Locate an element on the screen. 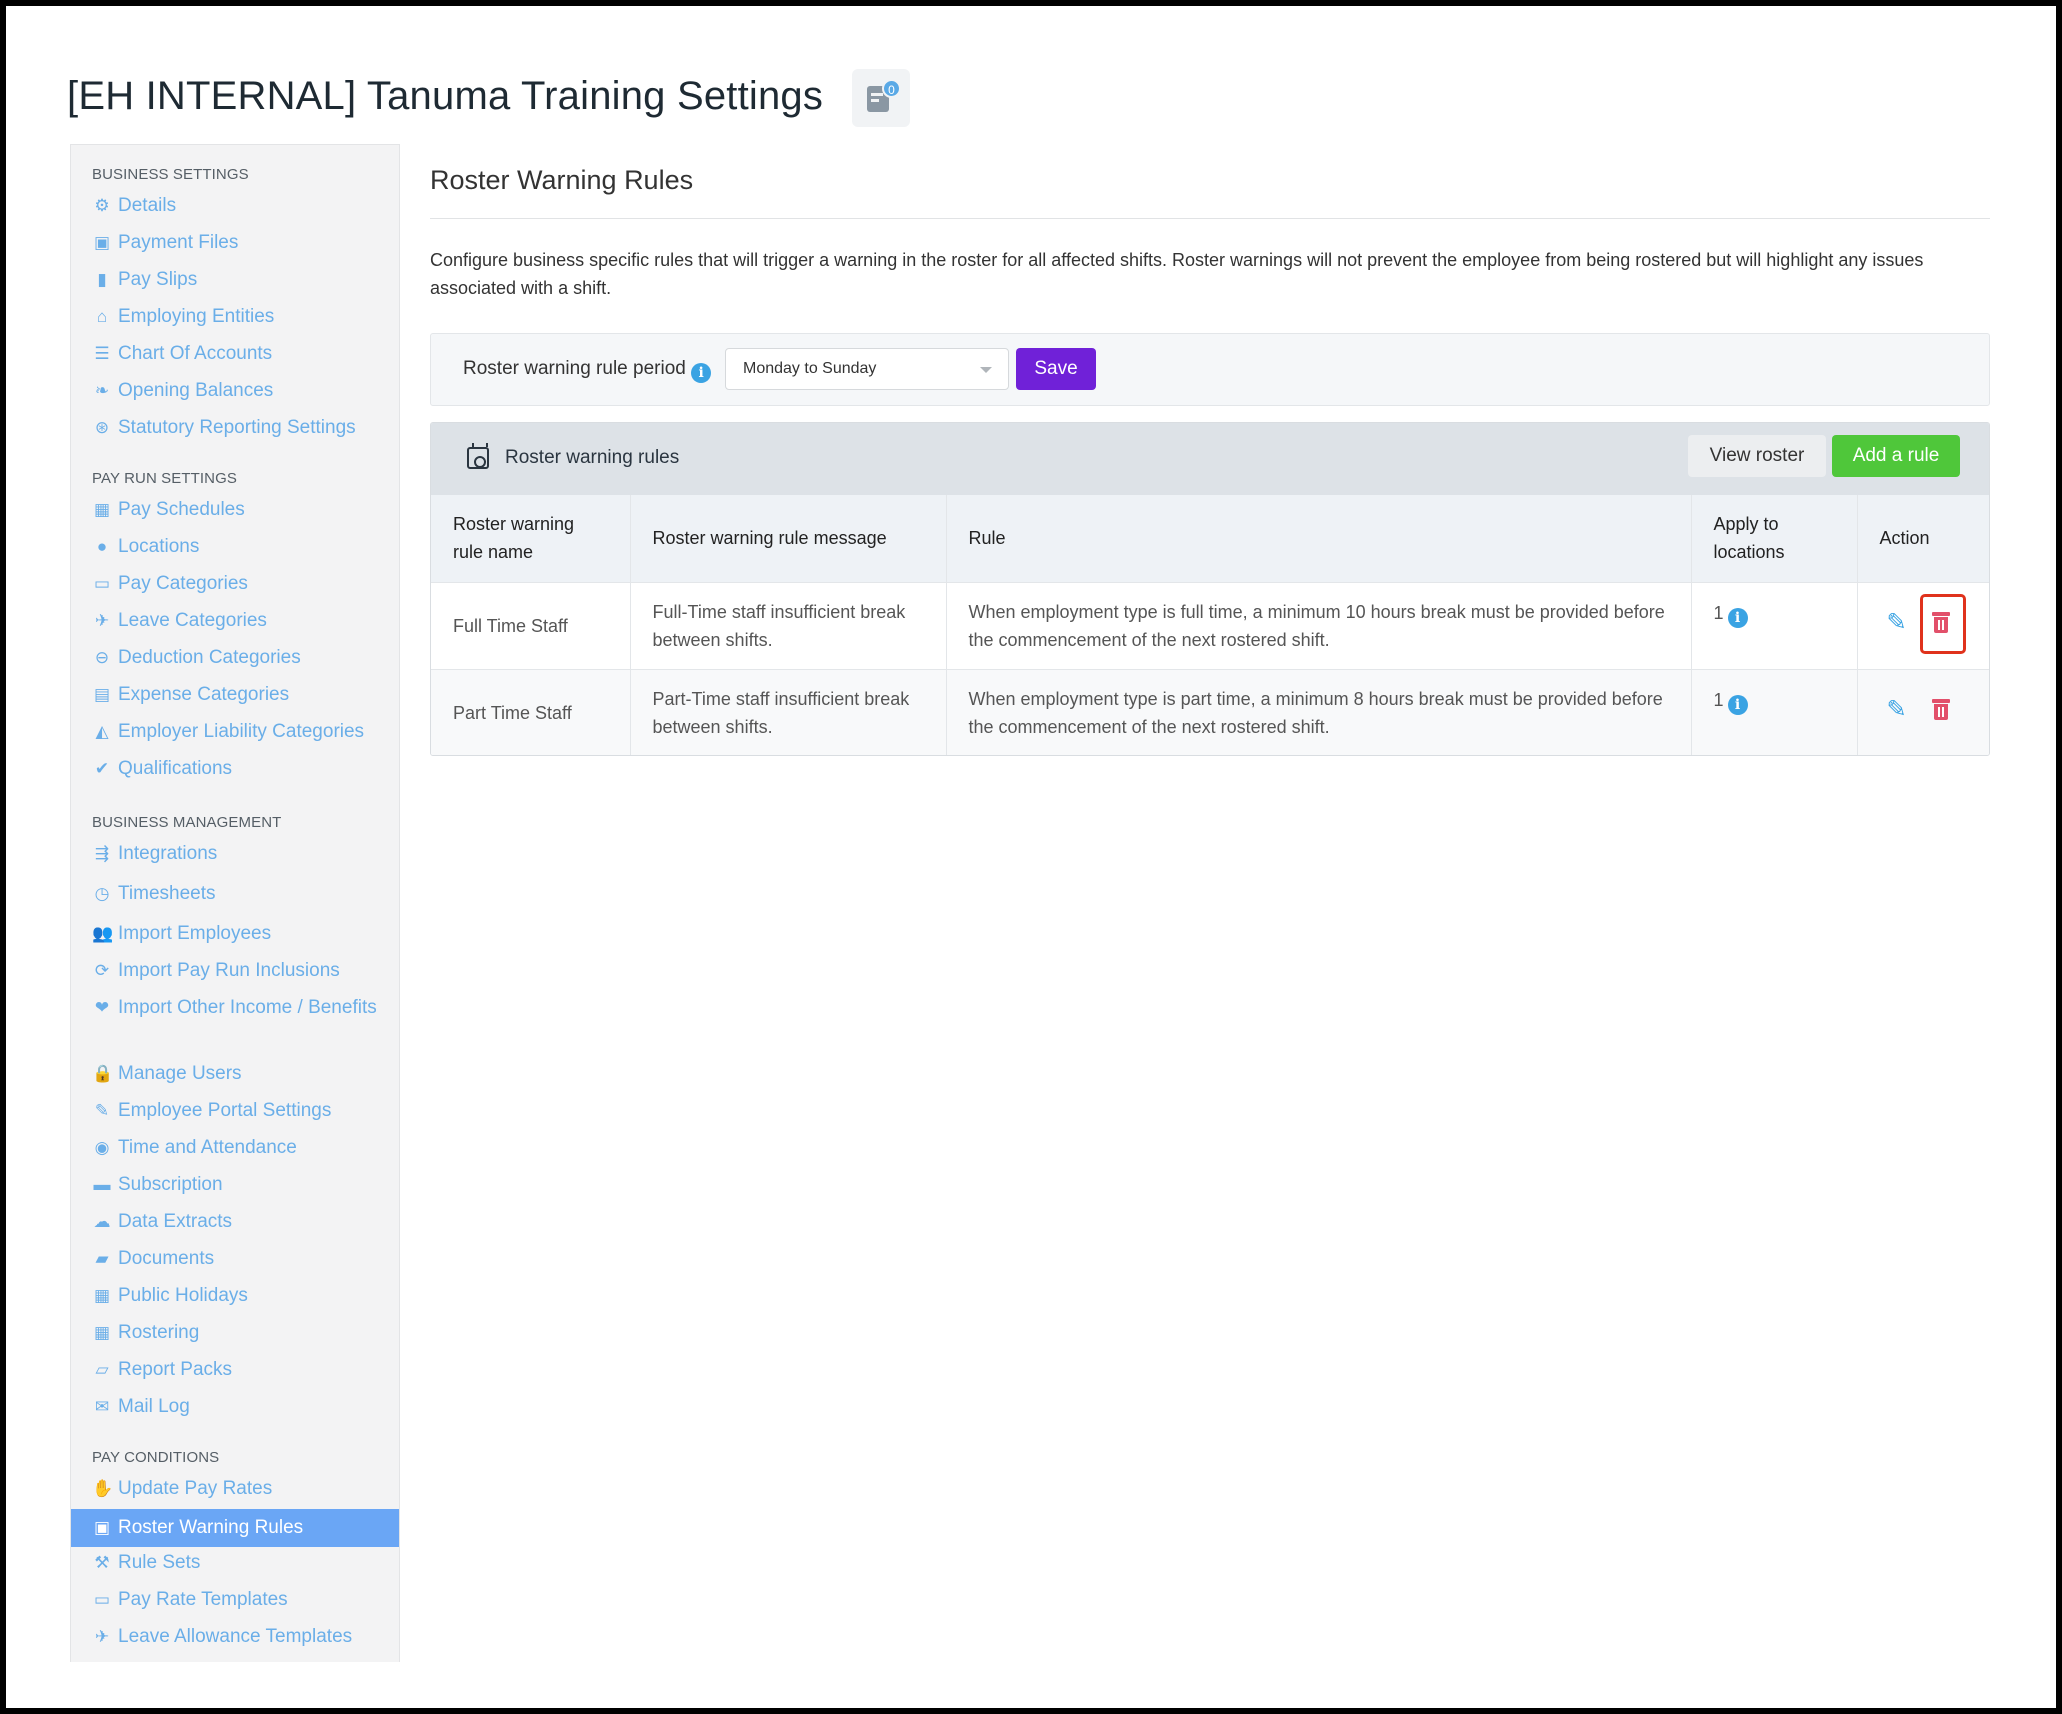 The width and height of the screenshot is (2062, 1714). sidebar-item-employee-portal-settings: ✎ Employee Portal Settings is located at coordinates (211, 1110).